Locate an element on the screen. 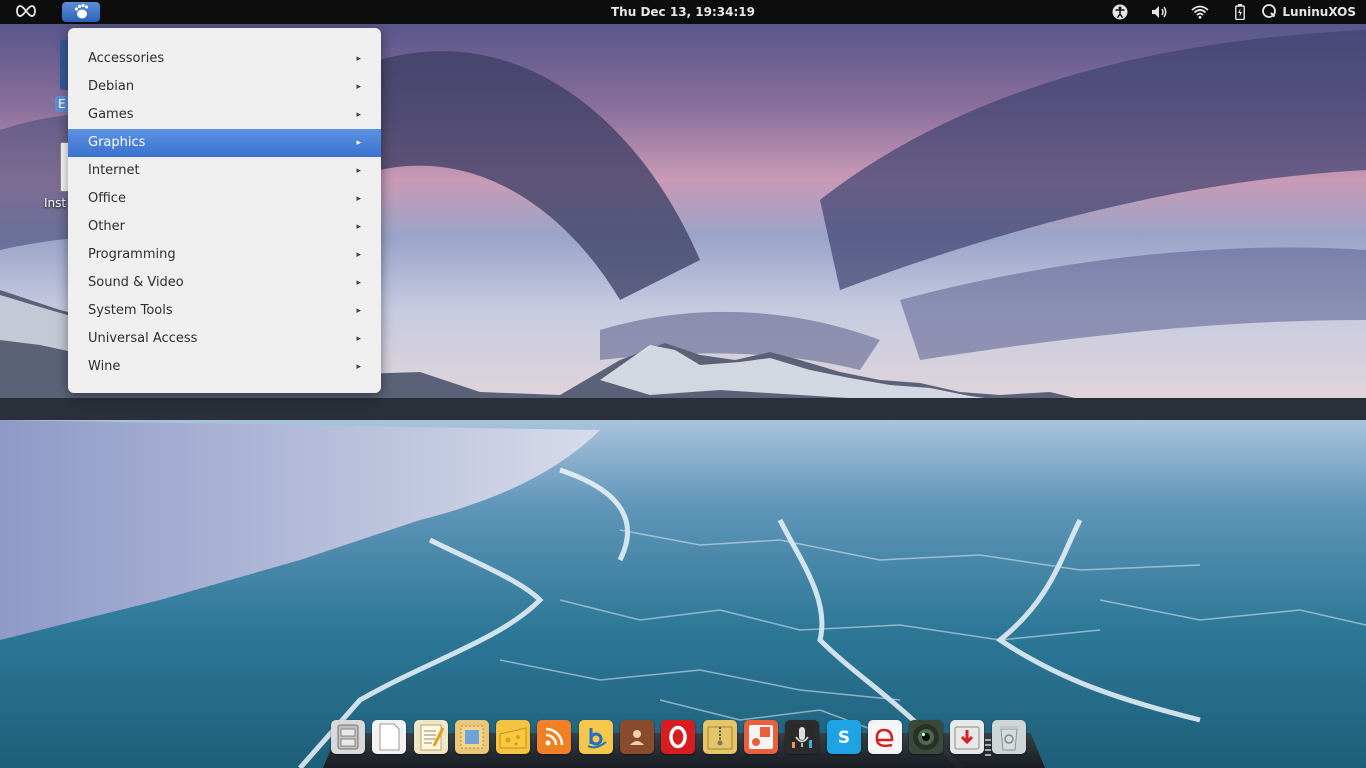  system-tray: LuninuXOS is located at coordinates (1228, 12).